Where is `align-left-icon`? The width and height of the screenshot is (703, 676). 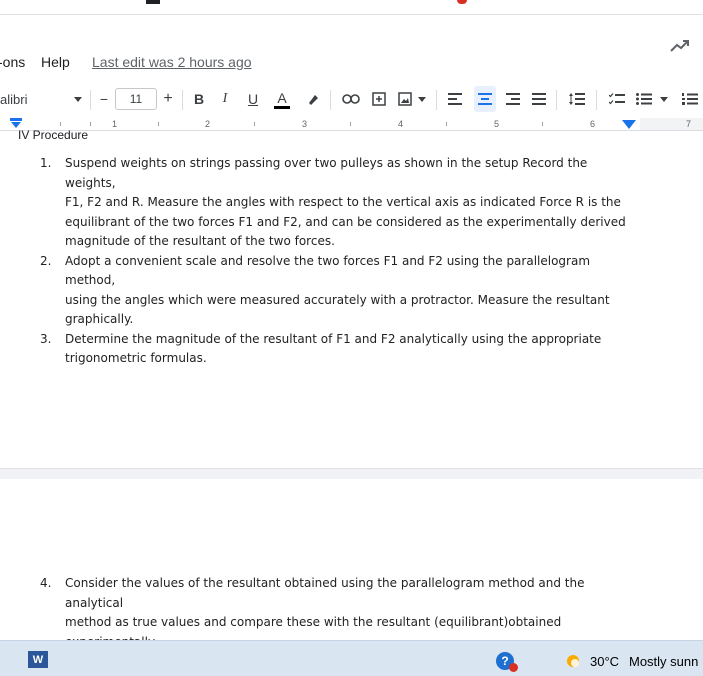
align-left-icon is located at coordinates (455, 99).